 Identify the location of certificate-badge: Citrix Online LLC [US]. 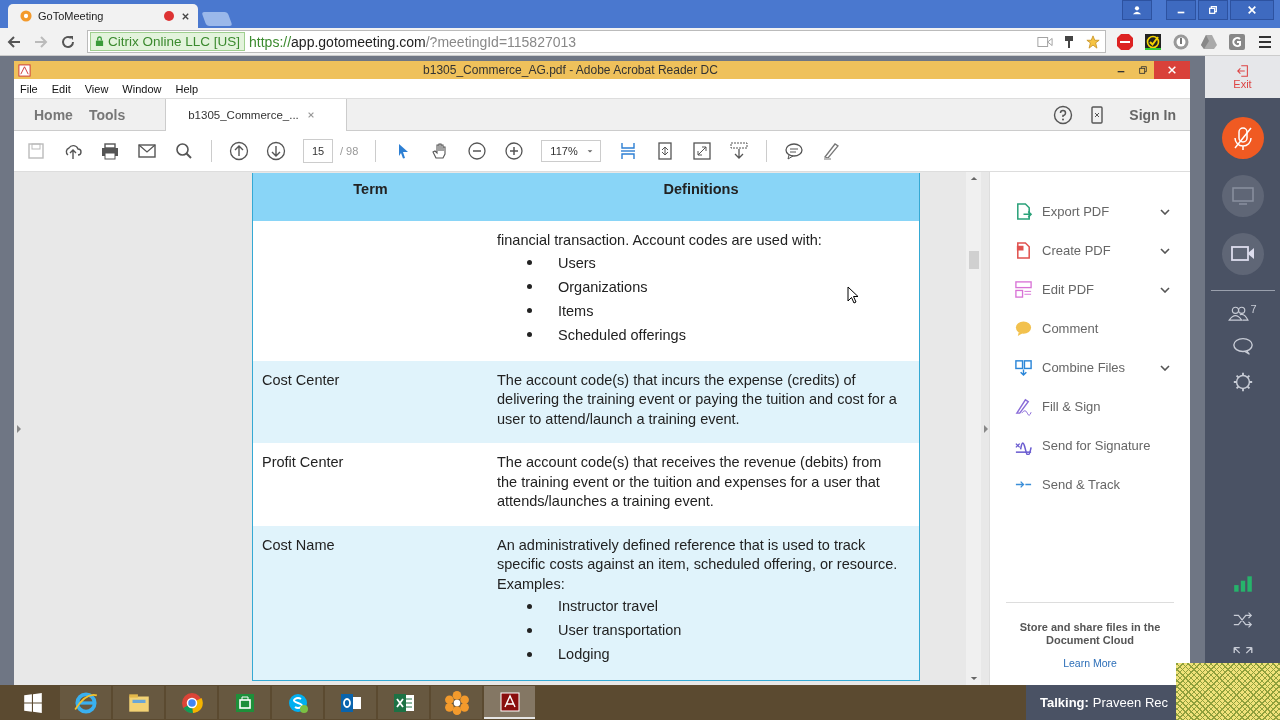
(168, 41).